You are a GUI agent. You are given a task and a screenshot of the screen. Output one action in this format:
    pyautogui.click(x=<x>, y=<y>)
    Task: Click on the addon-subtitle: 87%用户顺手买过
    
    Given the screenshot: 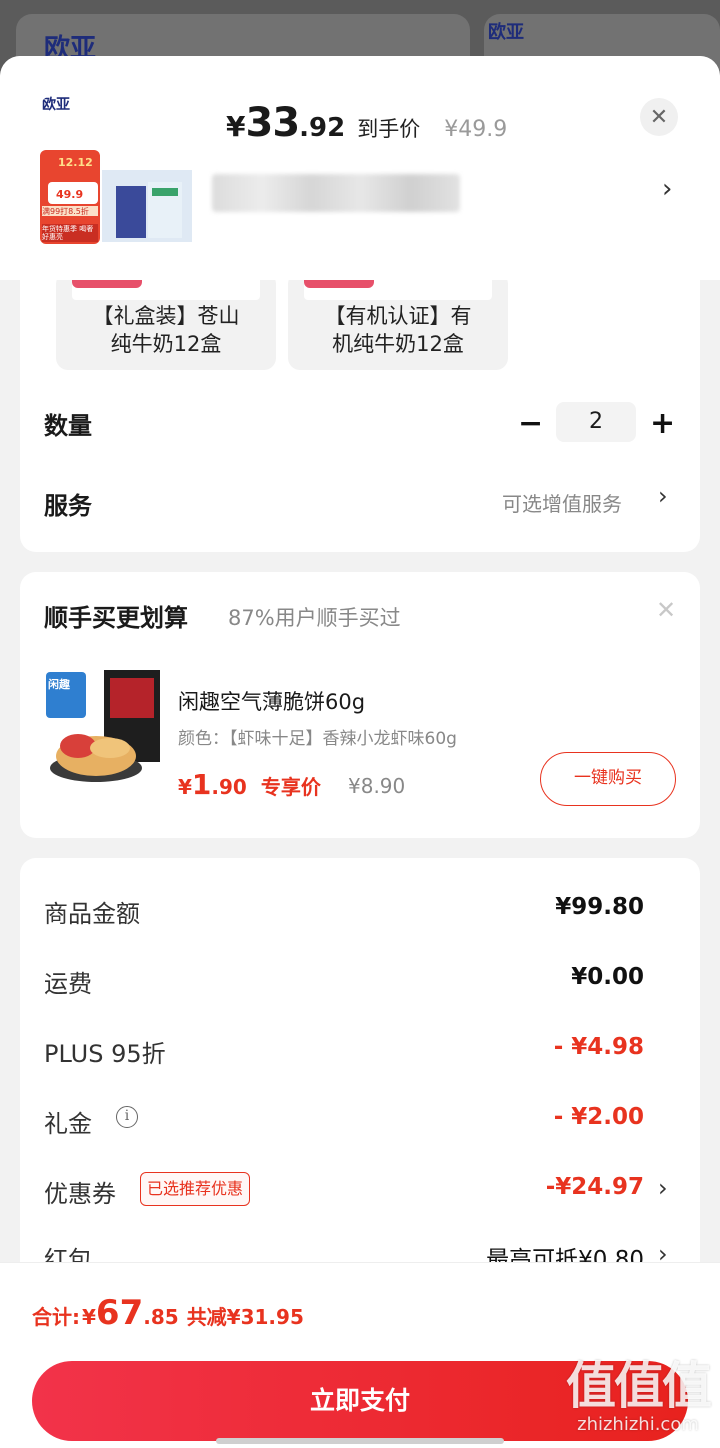 What is the action you would take?
    pyautogui.click(x=314, y=618)
    